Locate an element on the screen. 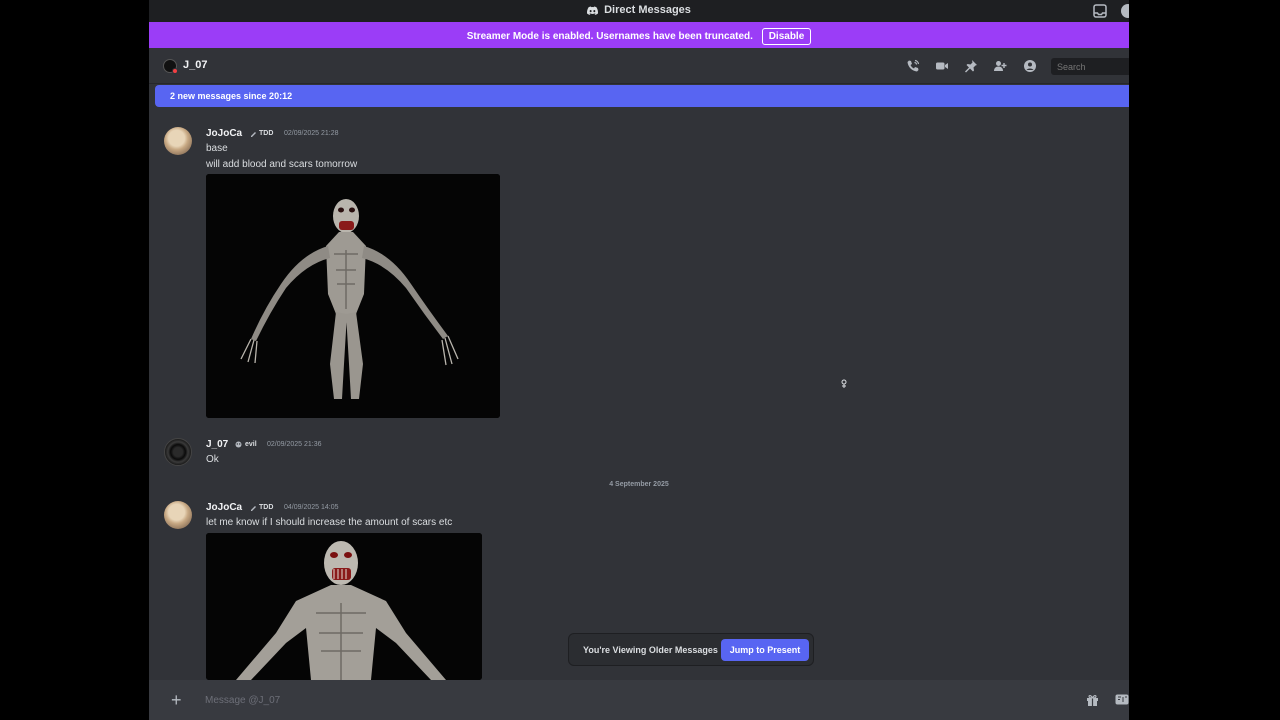  disable-streamer-mode-button: Disable is located at coordinates (786, 36).